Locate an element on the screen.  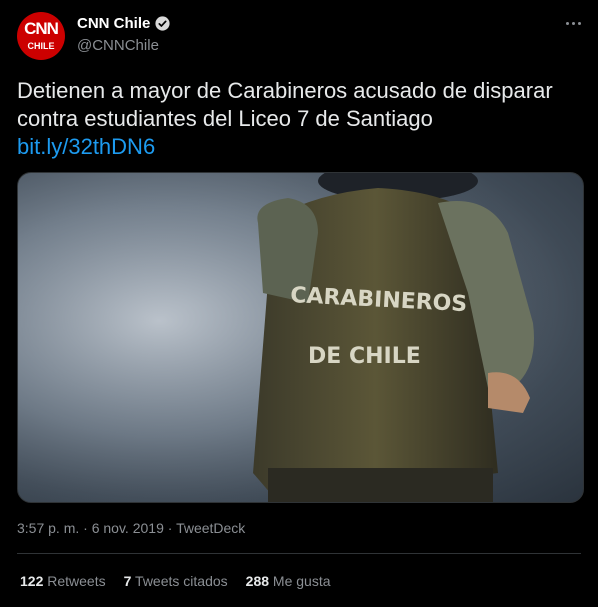
likes-label: Me gusta is located at coordinates (301, 581).